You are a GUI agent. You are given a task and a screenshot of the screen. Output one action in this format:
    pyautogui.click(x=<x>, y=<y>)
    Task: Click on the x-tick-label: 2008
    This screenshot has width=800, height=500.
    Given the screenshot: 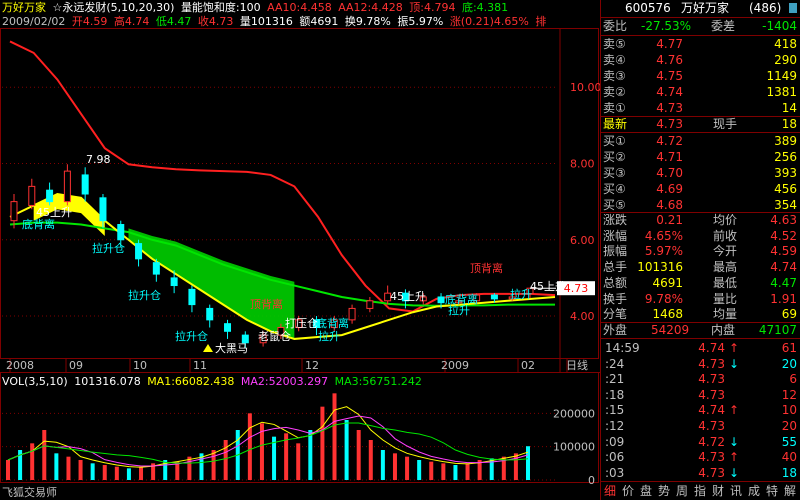 What is the action you would take?
    pyautogui.click(x=20, y=365)
    